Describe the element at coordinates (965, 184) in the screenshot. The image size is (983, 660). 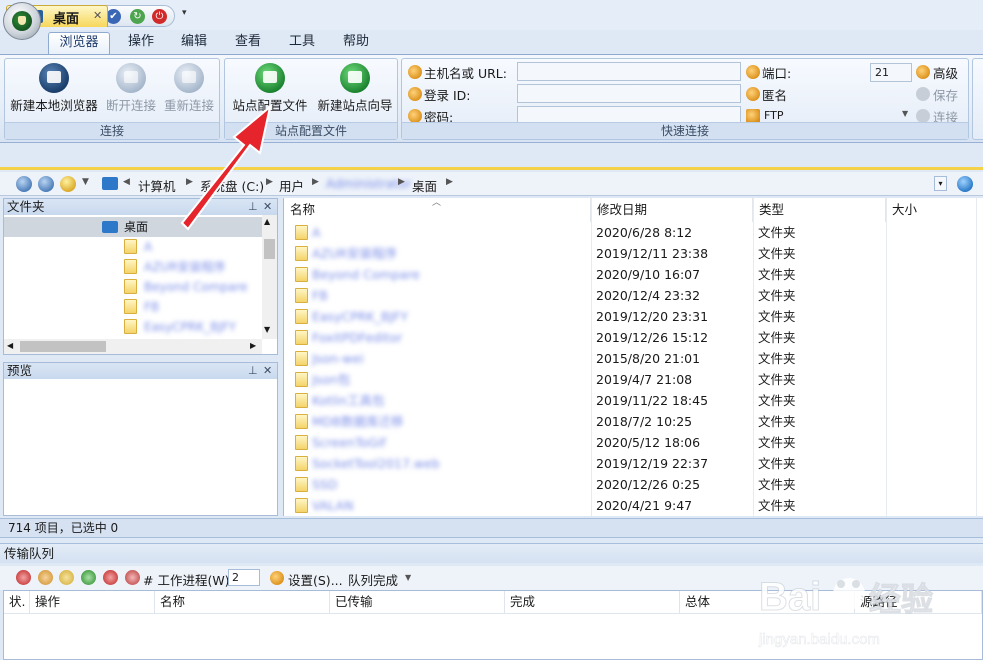
I see `refresh-icon` at that location.